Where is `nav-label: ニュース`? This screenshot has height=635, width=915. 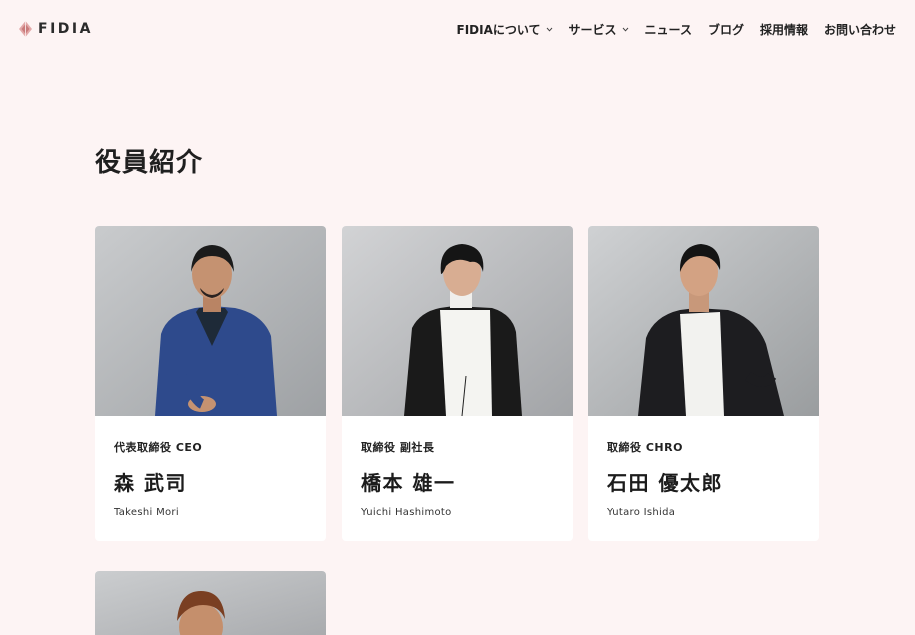
nav-label: ニュース is located at coordinates (668, 30).